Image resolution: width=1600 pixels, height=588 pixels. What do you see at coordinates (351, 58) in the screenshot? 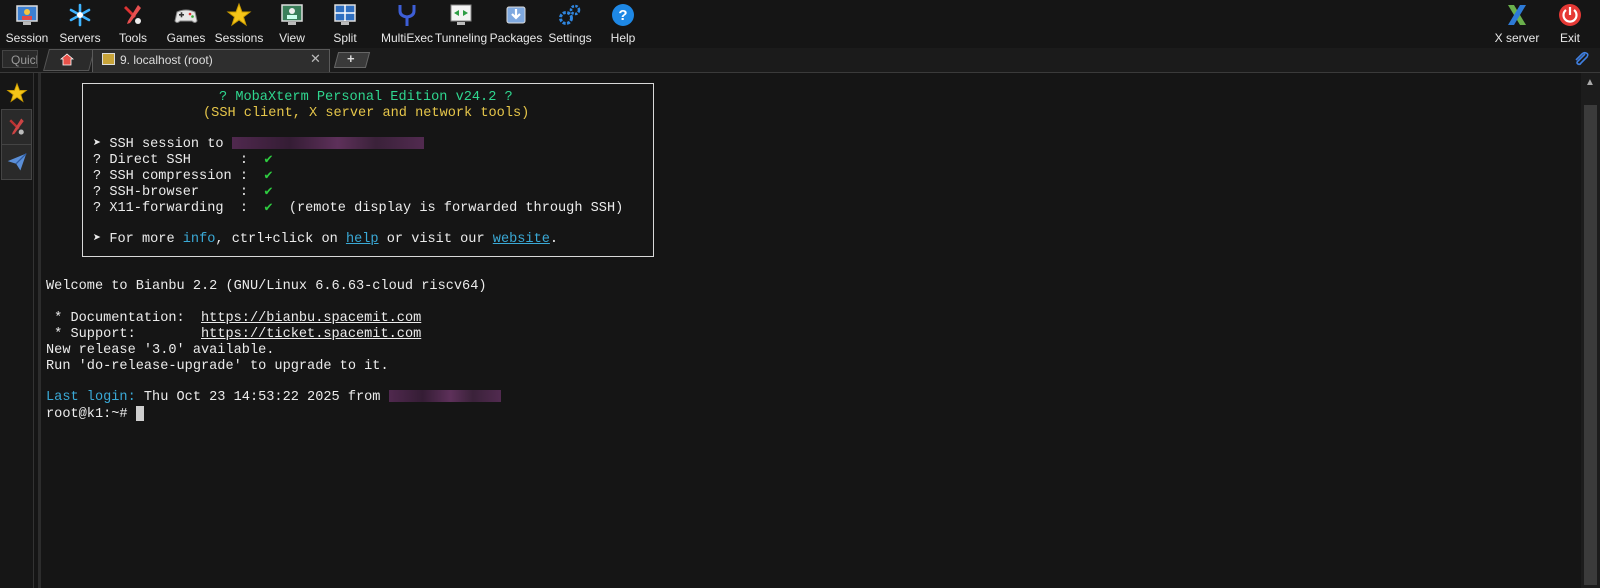
I see `plus-icon: +` at bounding box center [351, 58].